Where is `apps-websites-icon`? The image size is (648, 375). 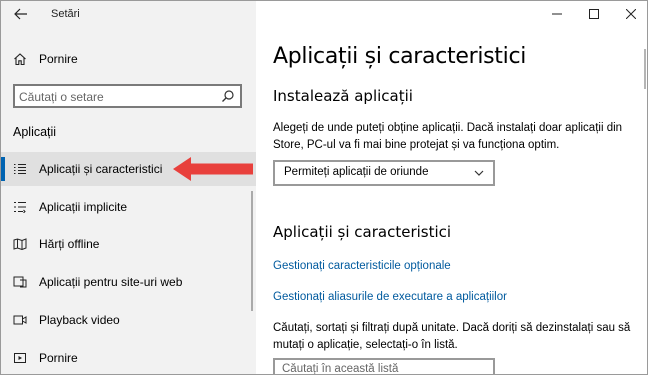 apps-websites-icon is located at coordinates (20, 282).